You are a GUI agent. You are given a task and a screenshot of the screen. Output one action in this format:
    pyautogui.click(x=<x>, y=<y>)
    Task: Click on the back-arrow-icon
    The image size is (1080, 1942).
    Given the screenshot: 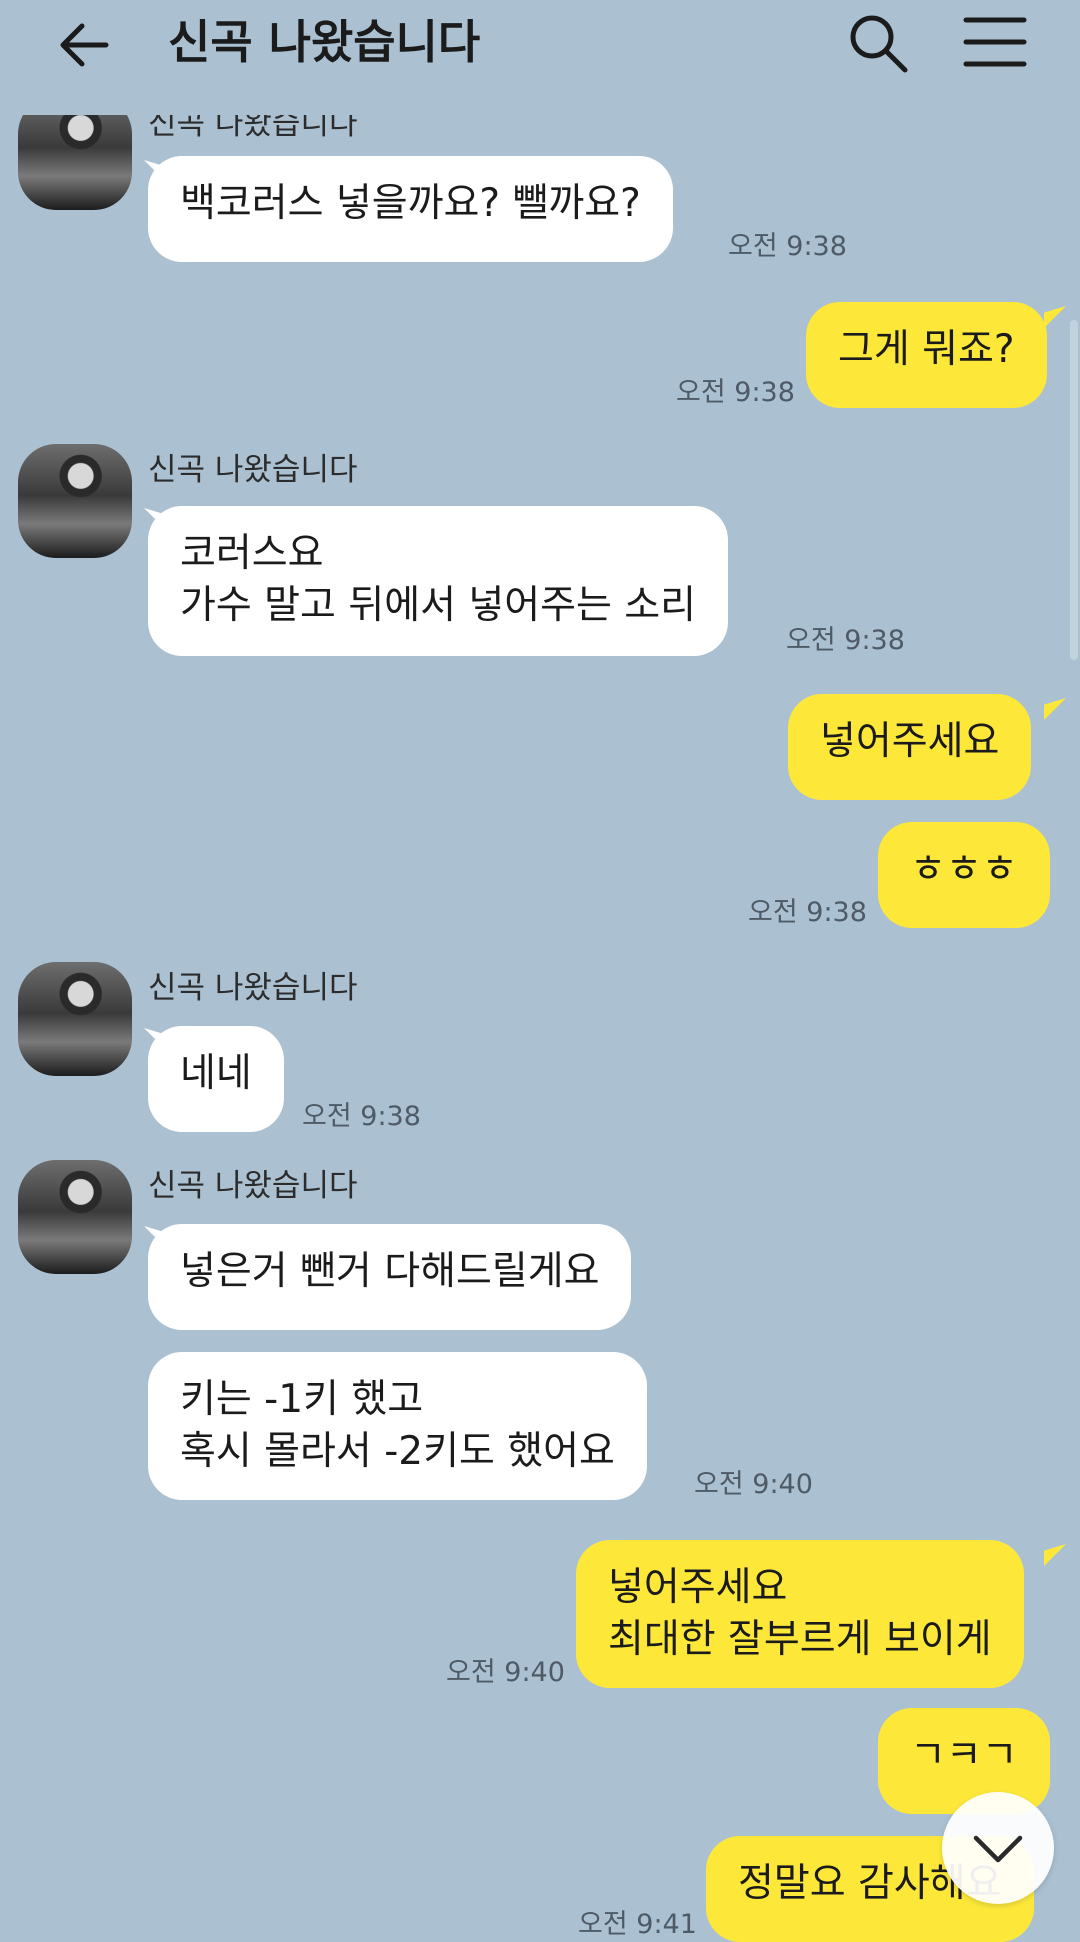 What is the action you would take?
    pyautogui.click(x=85, y=45)
    